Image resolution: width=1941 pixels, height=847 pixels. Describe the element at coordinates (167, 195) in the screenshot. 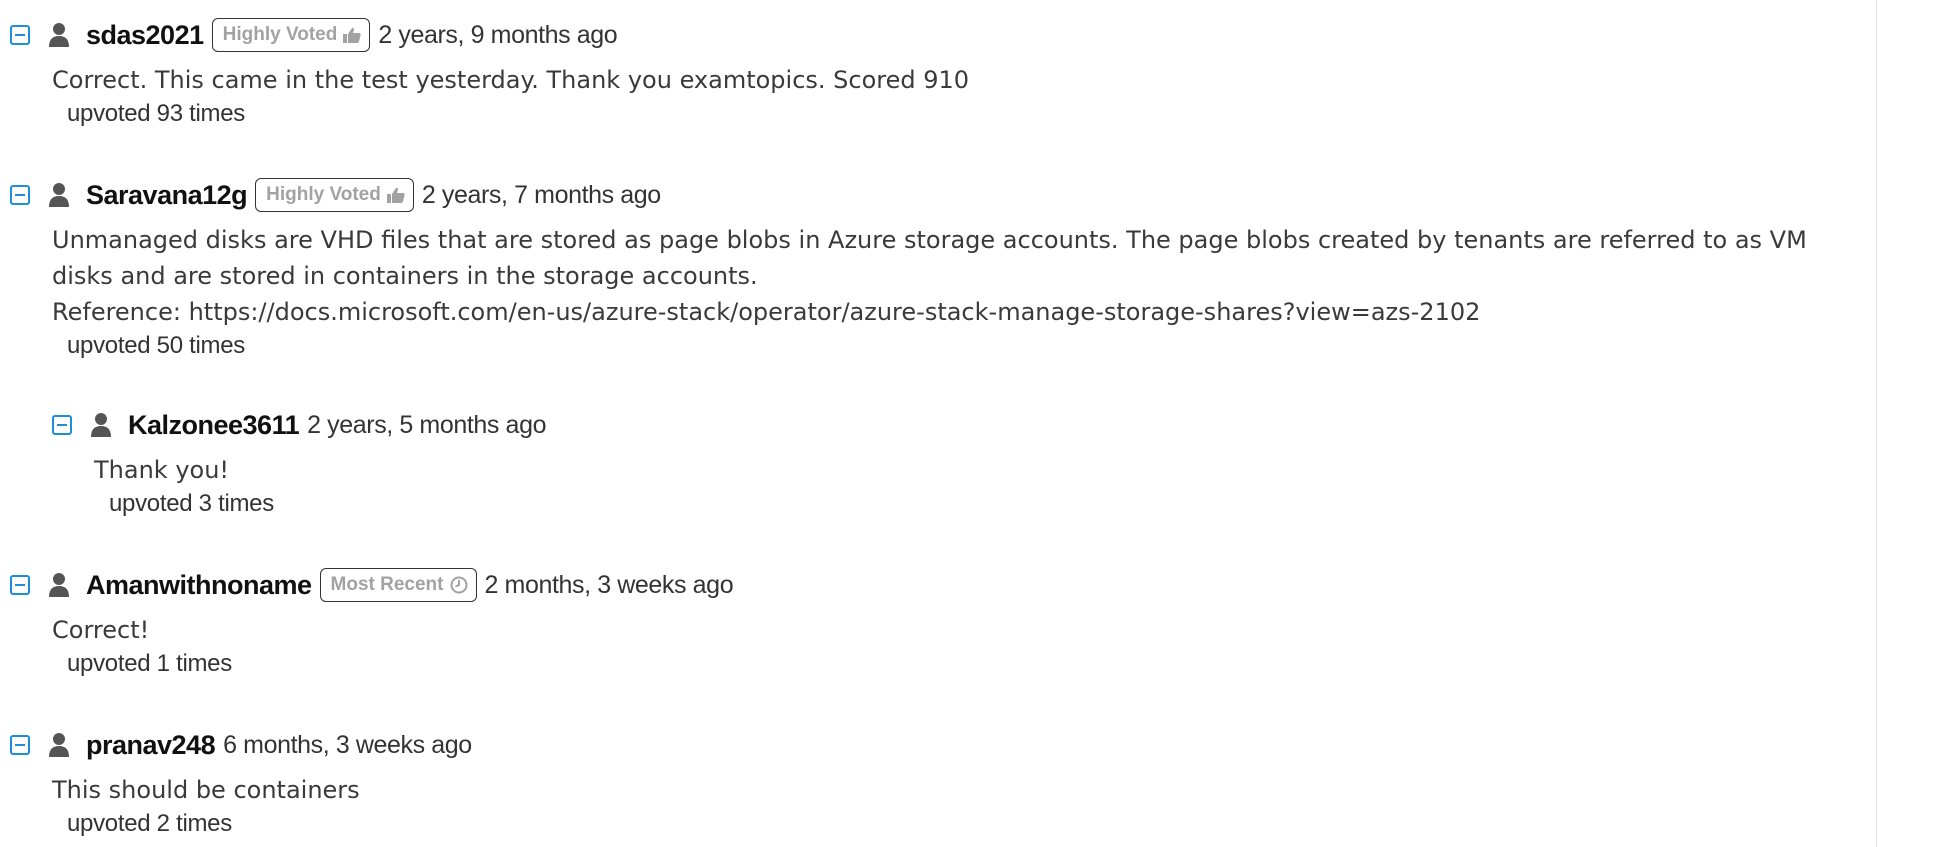

I see `comment-username: Saravana12g` at that location.